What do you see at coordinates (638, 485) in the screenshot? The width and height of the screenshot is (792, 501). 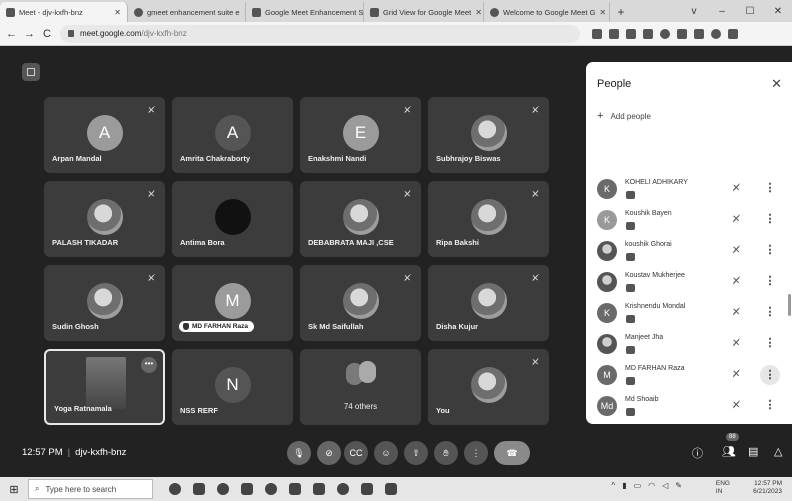 I see `battery-icon: ▭` at bounding box center [638, 485].